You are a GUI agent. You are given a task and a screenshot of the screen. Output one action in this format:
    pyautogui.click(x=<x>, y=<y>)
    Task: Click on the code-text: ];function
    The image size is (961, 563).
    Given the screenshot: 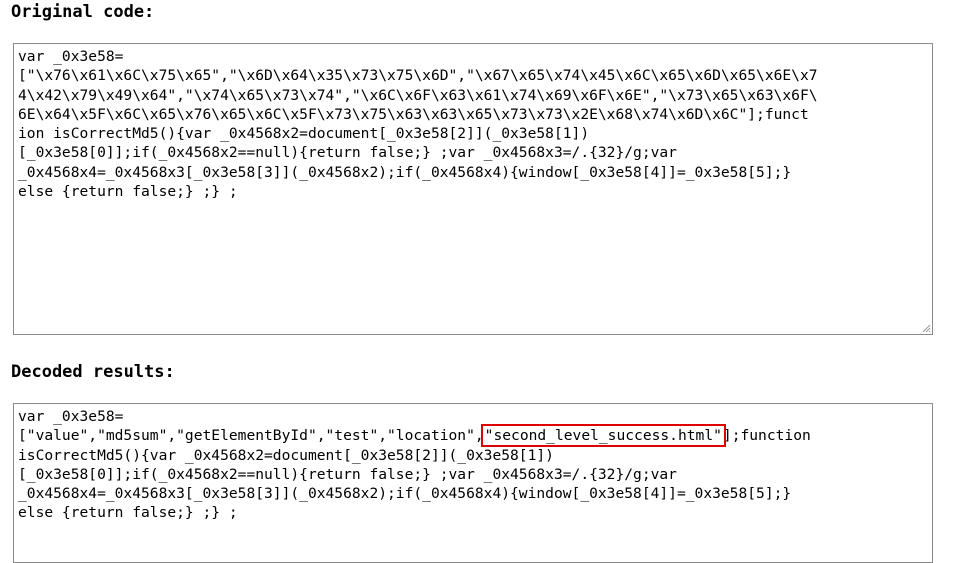 What is the action you would take?
    pyautogui.click(x=766, y=436)
    